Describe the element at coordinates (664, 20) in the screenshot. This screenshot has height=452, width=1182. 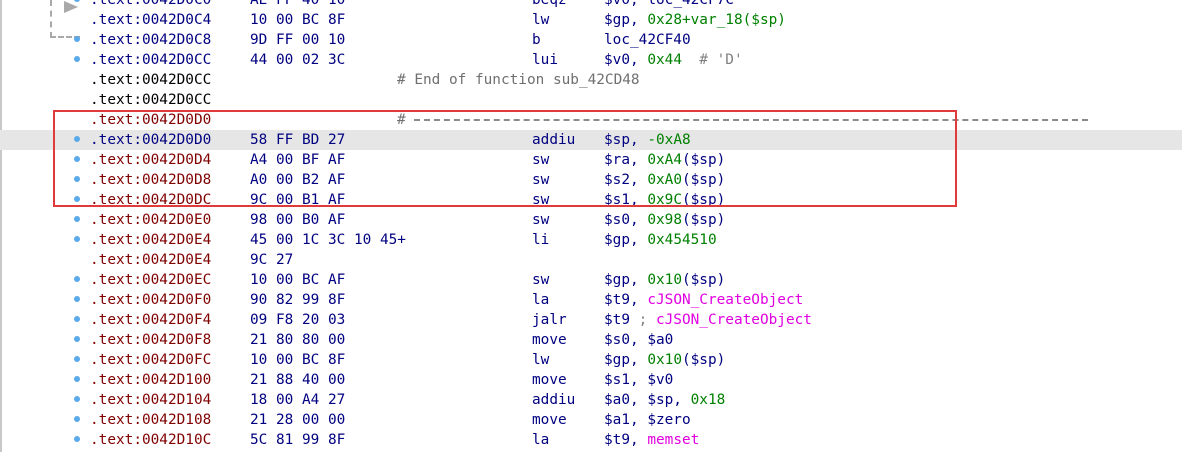
I see `operand-number: 0x28` at that location.